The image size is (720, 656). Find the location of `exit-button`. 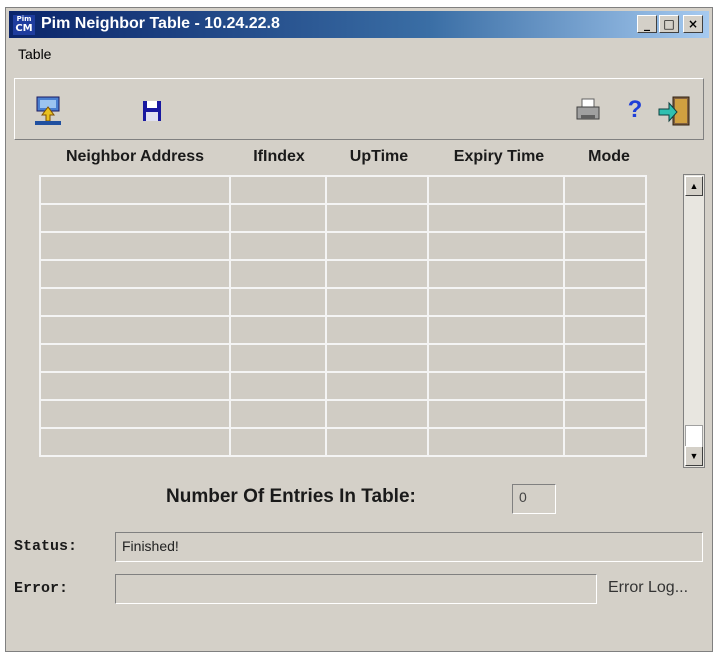

exit-button is located at coordinates (673, 111).